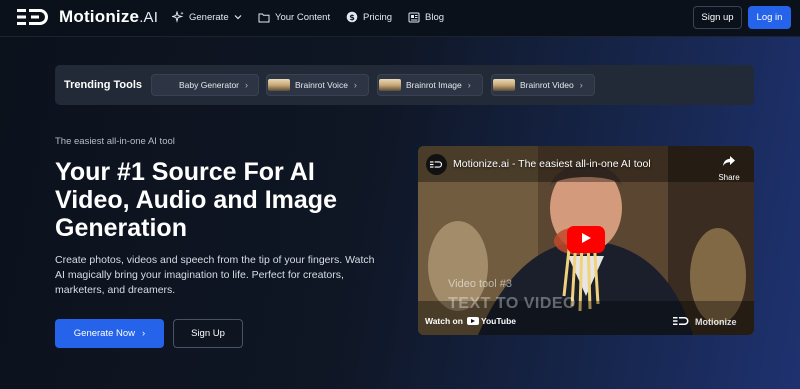 The height and width of the screenshot is (389, 800). I want to click on youtube-logo: YouTube, so click(491, 320).